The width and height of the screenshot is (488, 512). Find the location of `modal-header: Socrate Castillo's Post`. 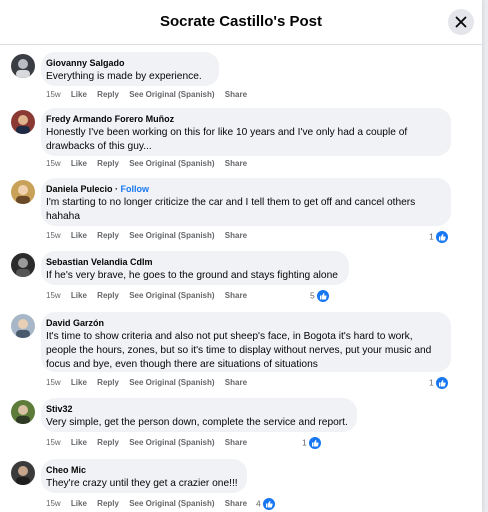

modal-header: Socrate Castillo's Post is located at coordinates (241, 22).